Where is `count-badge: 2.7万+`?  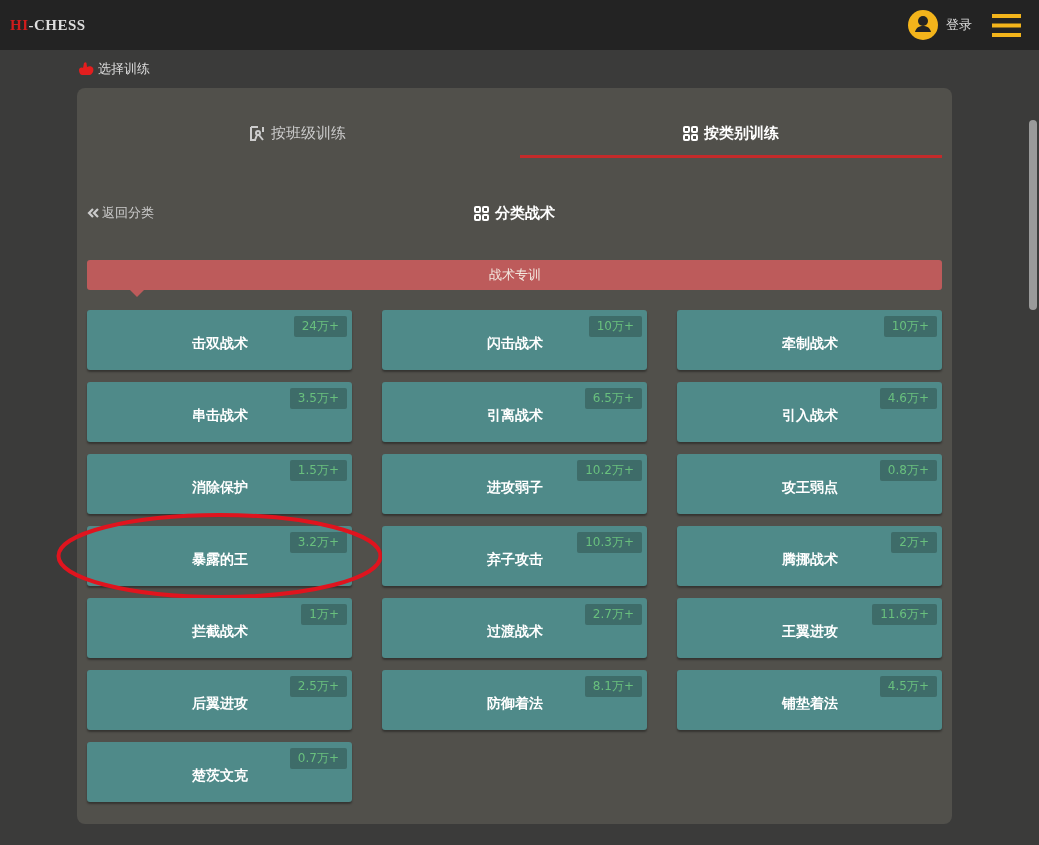 count-badge: 2.7万+ is located at coordinates (613, 614).